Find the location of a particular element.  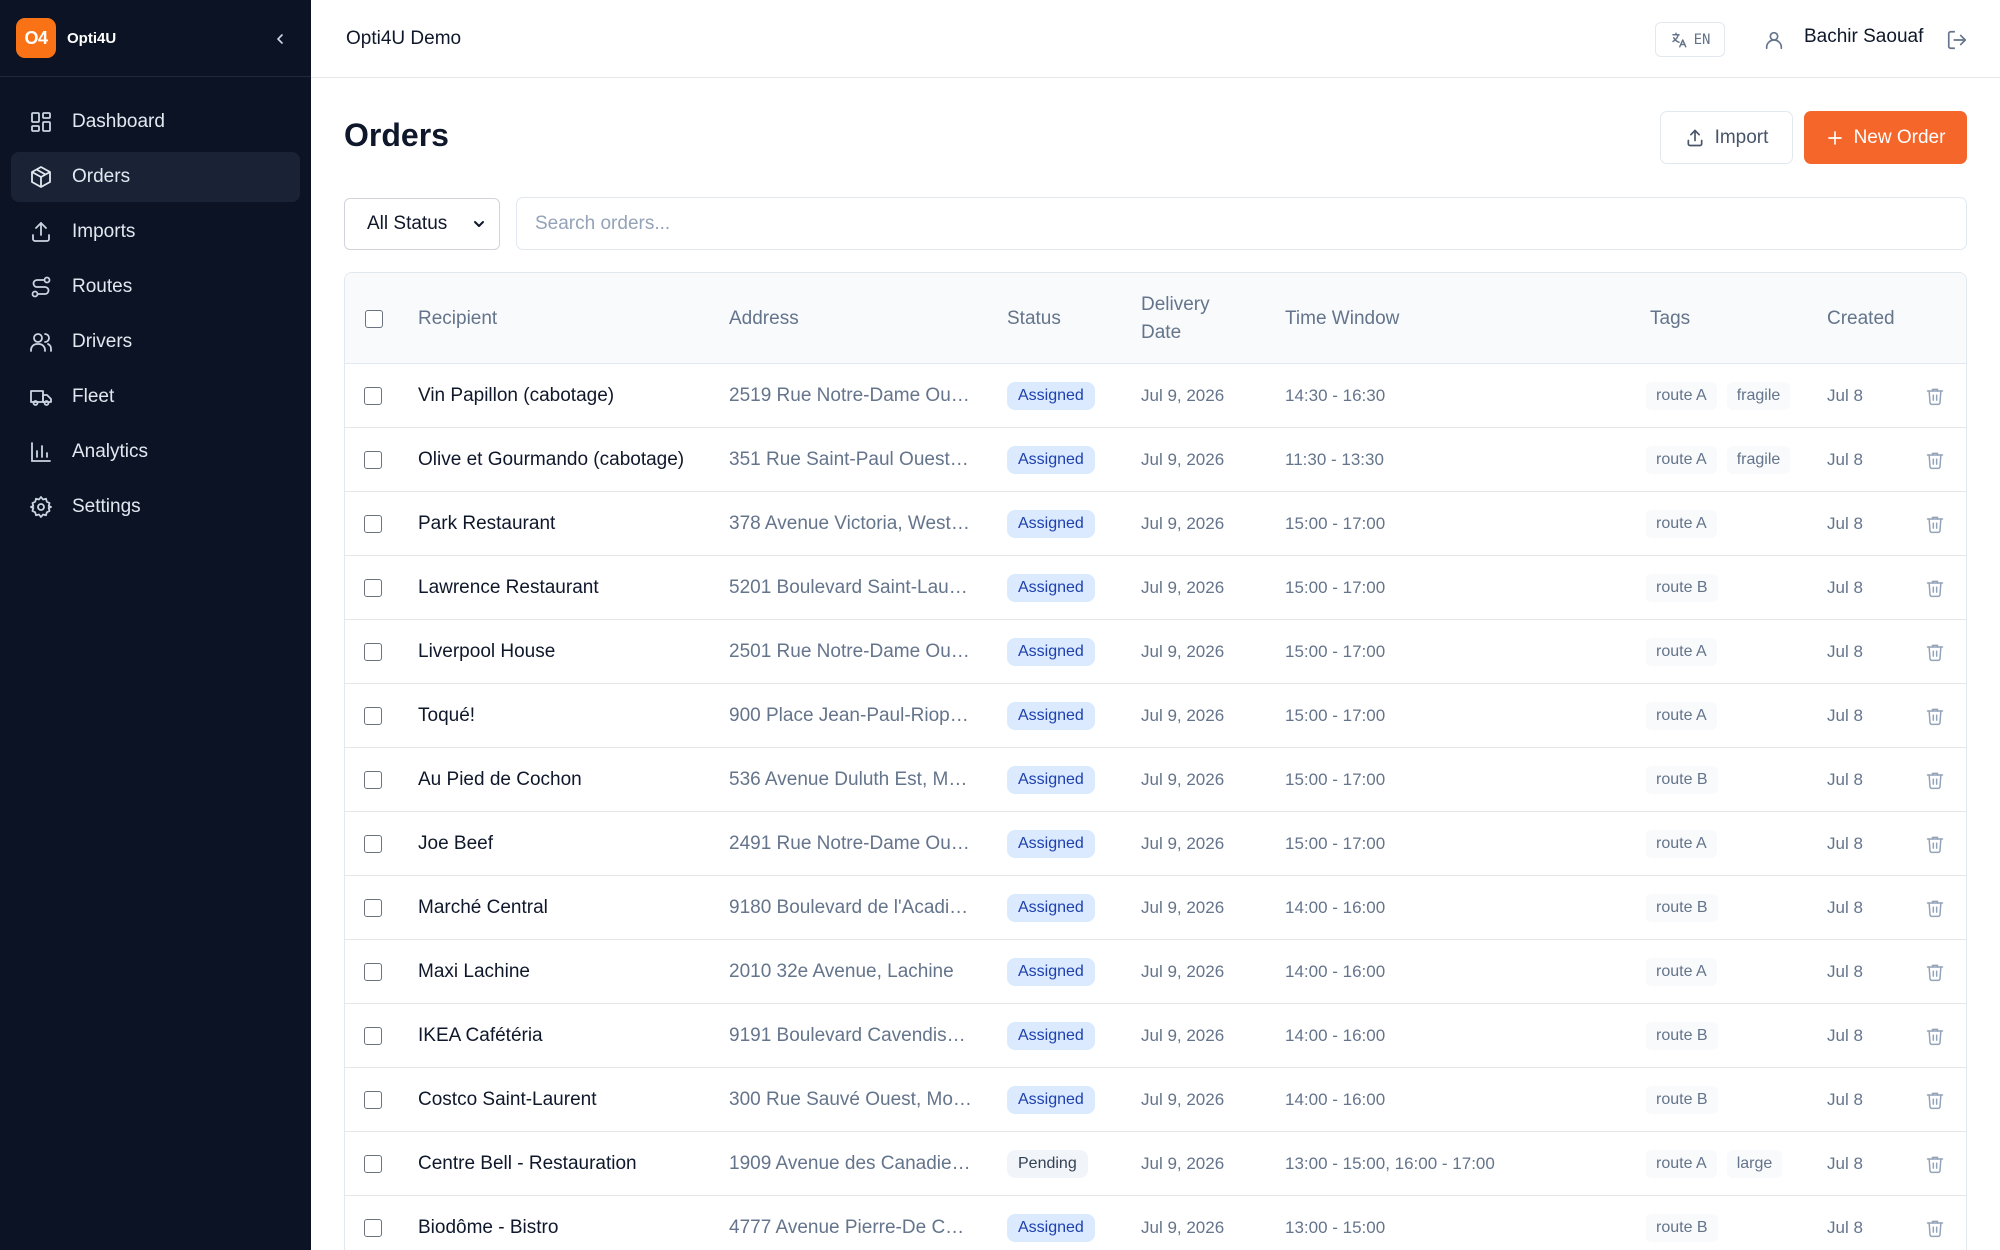

user-icon is located at coordinates (1774, 40).